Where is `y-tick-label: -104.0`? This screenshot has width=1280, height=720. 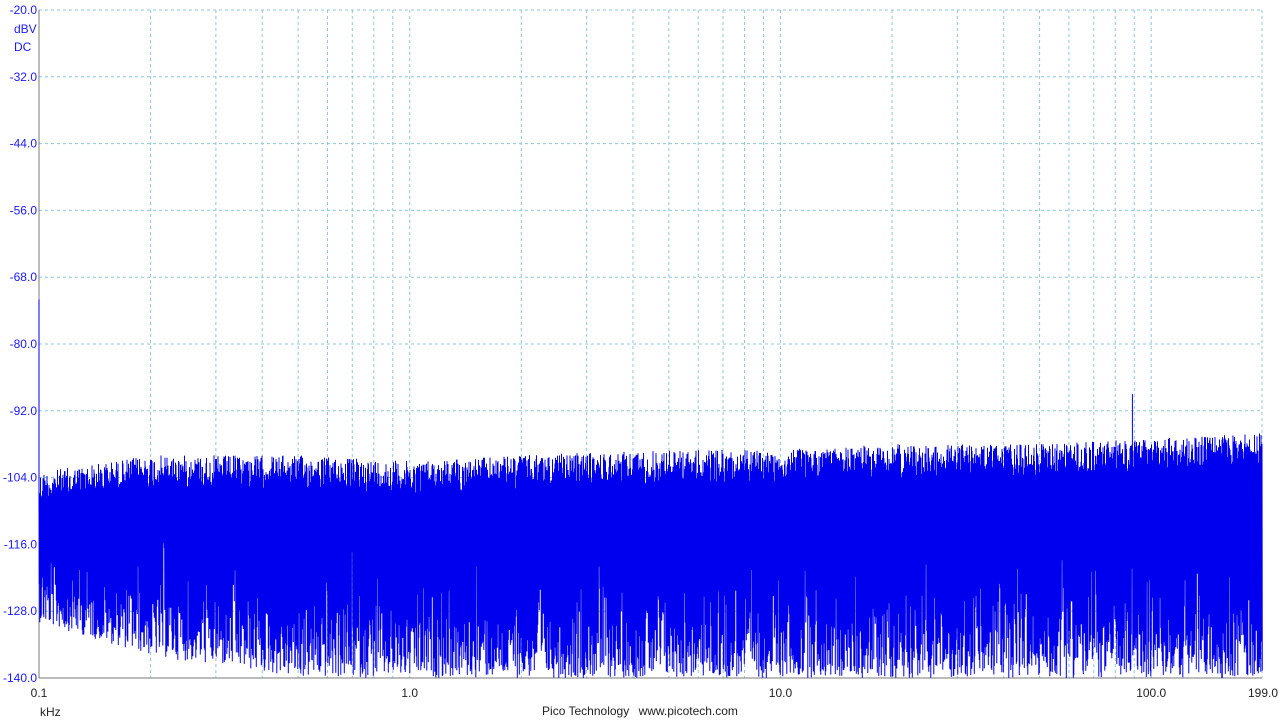 y-tick-label: -104.0 is located at coordinates (20, 478).